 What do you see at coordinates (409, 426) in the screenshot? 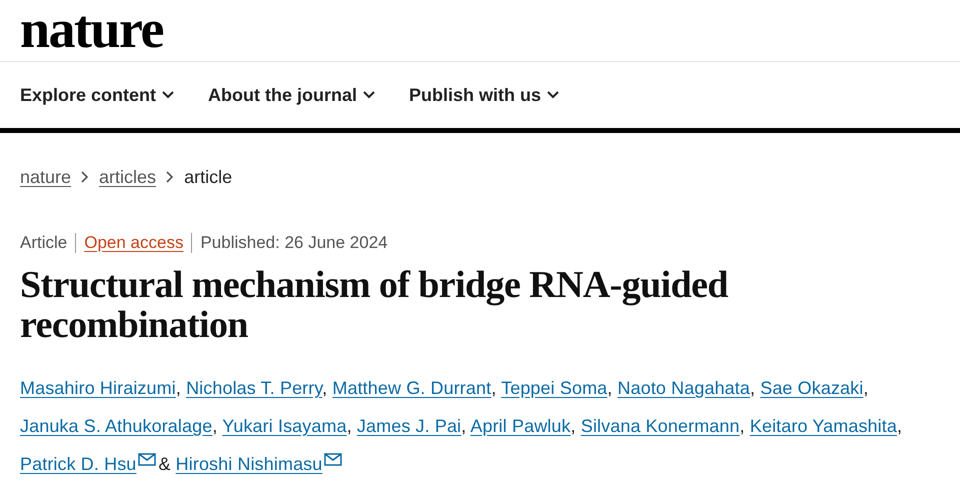
I see `author-link: James J. Pai` at bounding box center [409, 426].